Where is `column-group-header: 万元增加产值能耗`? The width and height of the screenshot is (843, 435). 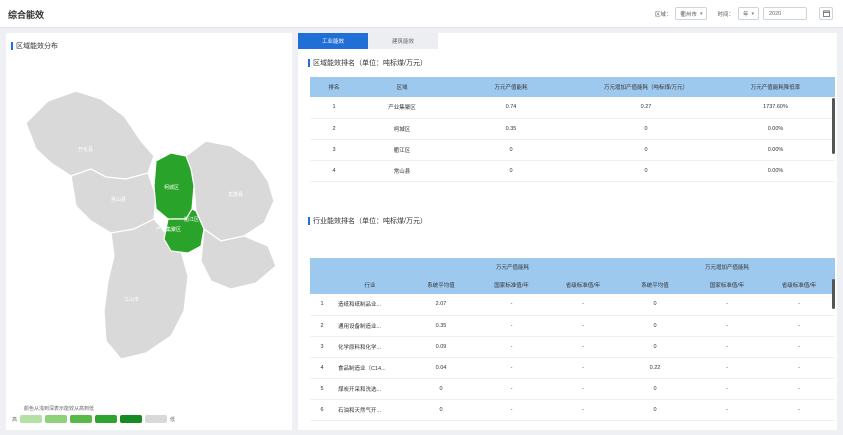
column-group-header: 万元增加产值能耗 is located at coordinates (727, 267).